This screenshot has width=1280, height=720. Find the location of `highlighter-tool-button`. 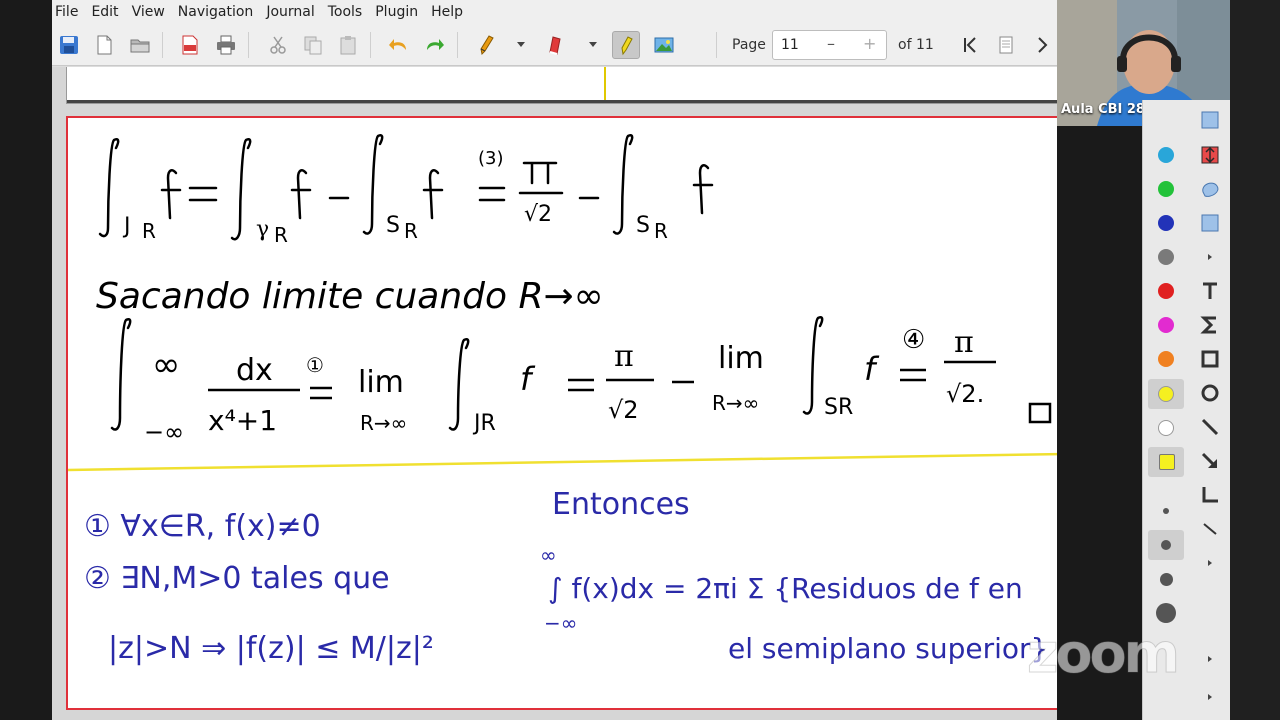

highlighter-tool-button is located at coordinates (626, 45).